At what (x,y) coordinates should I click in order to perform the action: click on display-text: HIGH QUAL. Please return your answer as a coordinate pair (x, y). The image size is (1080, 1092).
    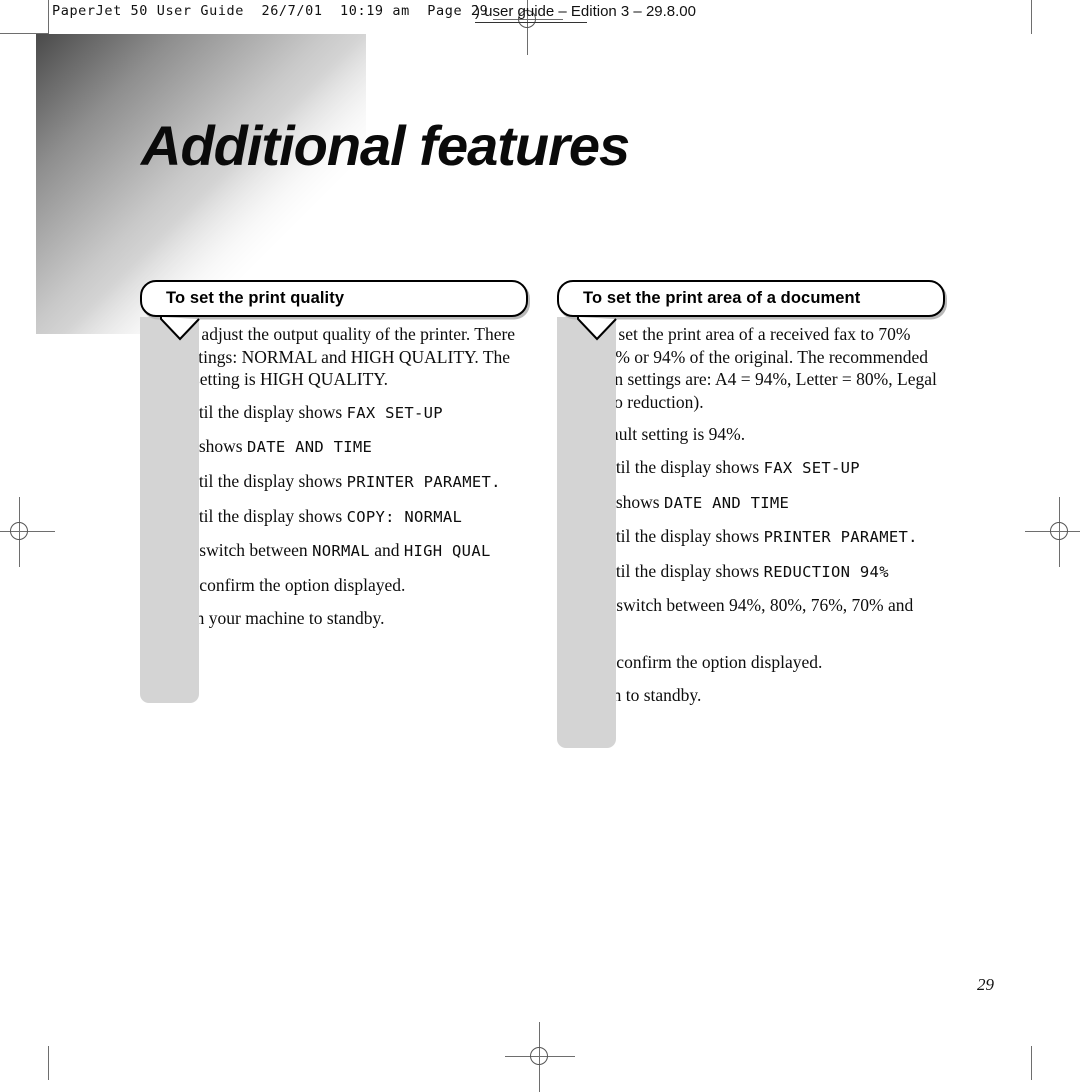
    Looking at the image, I should click on (447, 551).